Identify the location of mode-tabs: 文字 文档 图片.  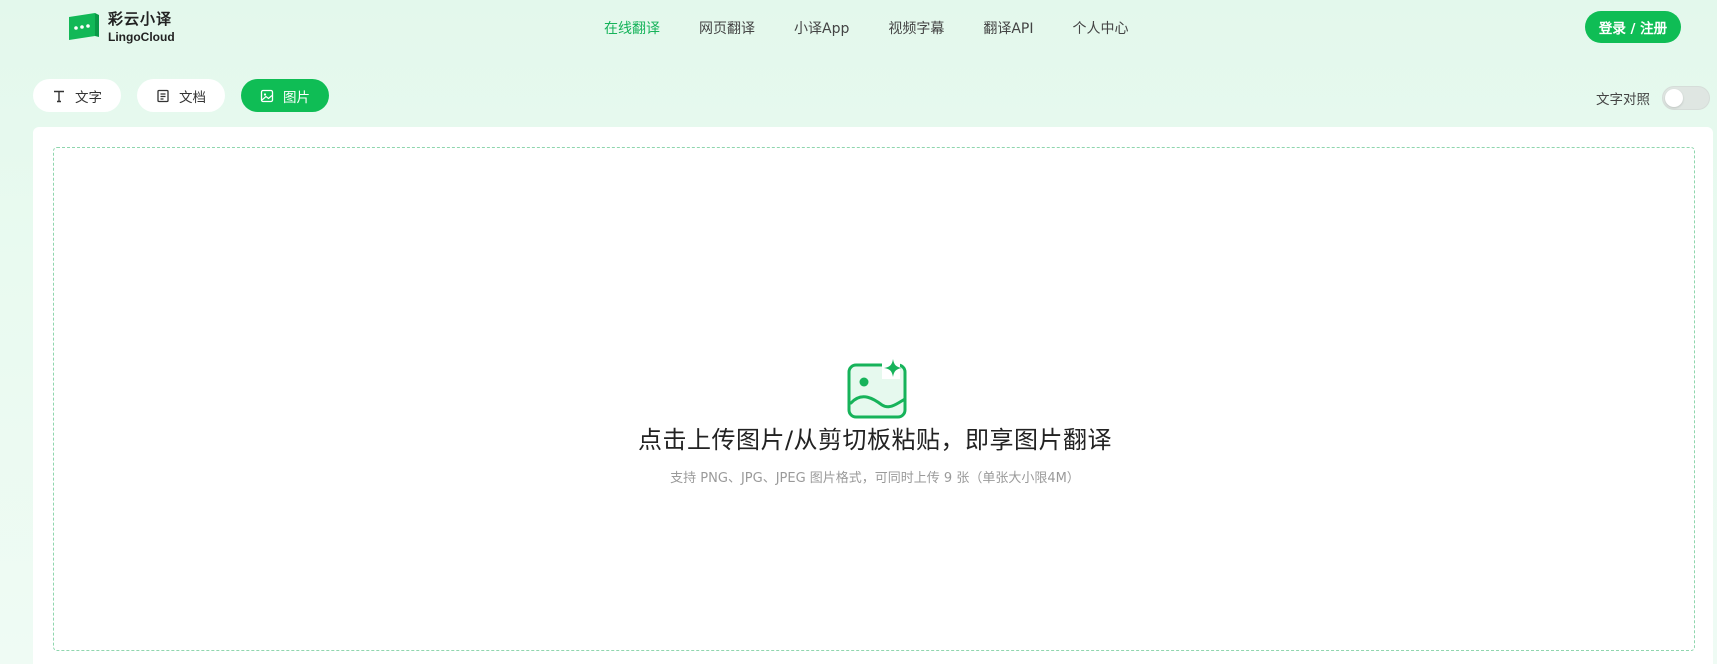
(189, 95).